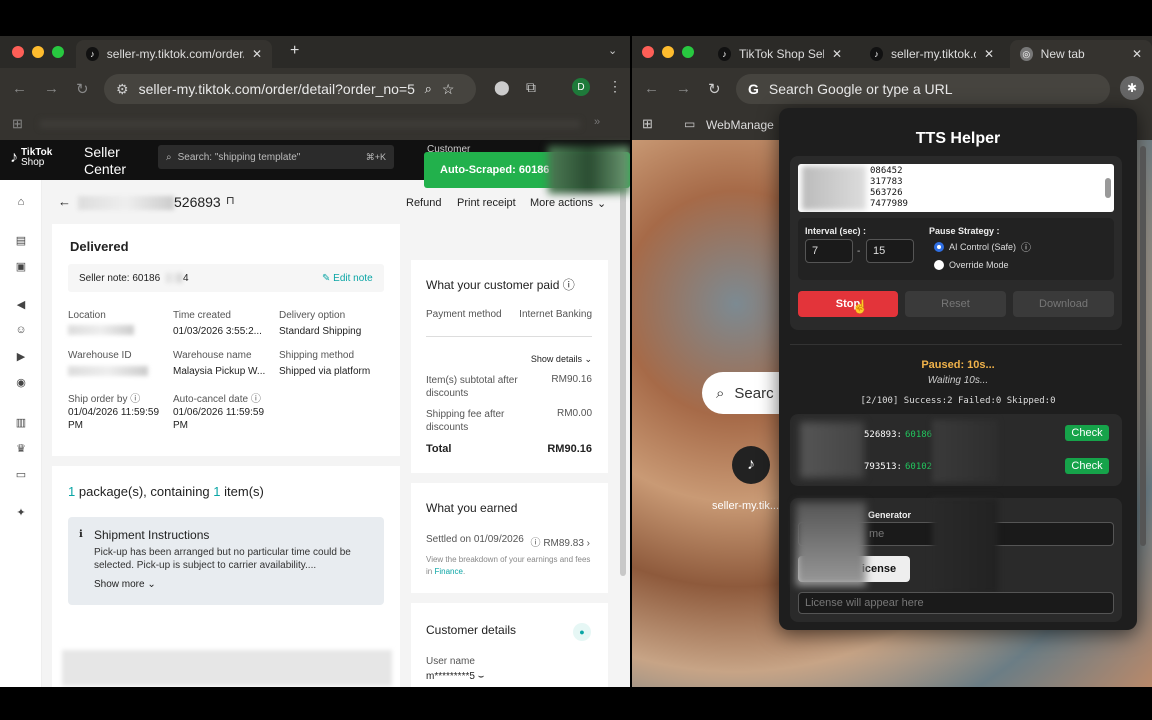 The image size is (1152, 720). I want to click on orders-icon: ▤, so click(21, 241).